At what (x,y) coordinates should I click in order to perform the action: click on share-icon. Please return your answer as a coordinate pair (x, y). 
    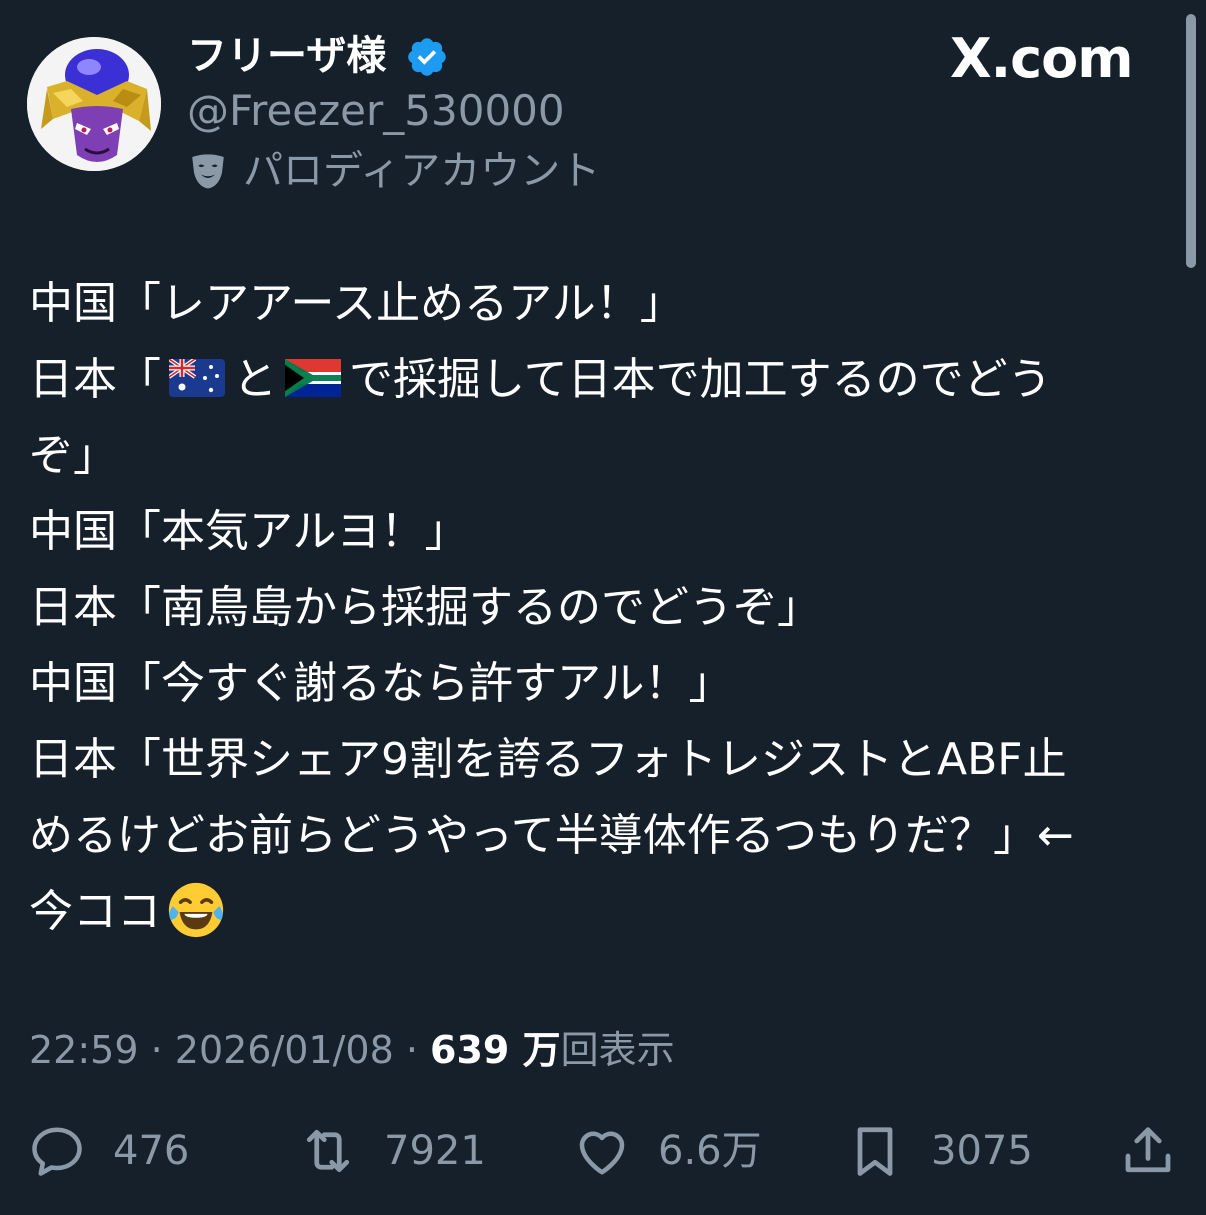
    Looking at the image, I should click on (1148, 1150).